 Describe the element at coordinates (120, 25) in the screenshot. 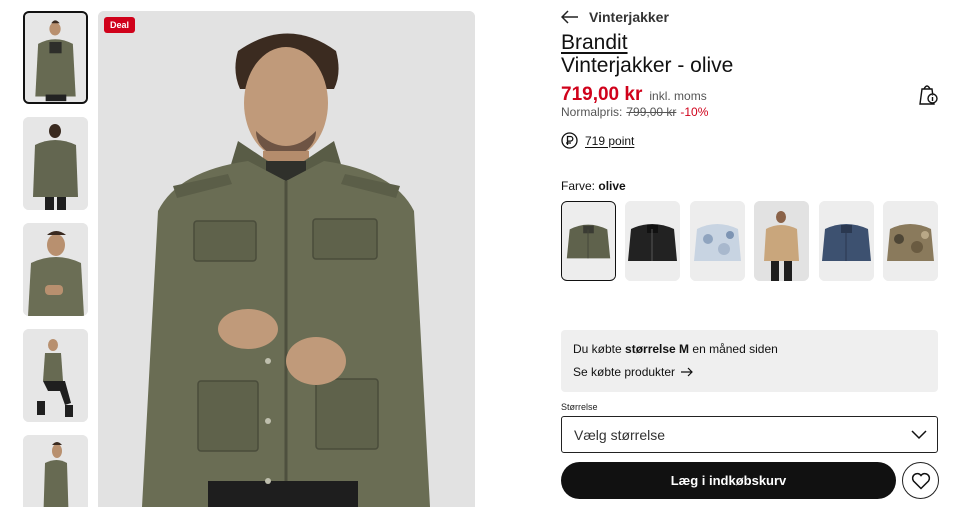

I see `deal-badge: Deal` at that location.